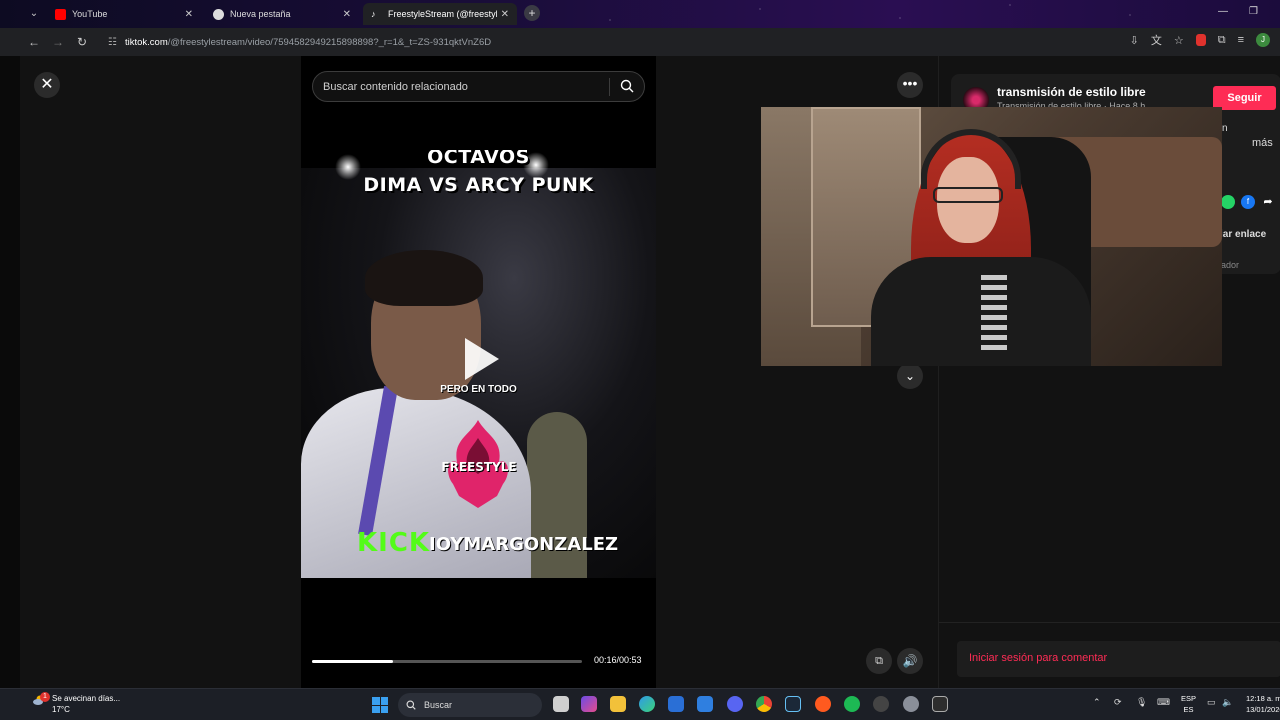 The image size is (1280, 720). What do you see at coordinates (440, 14) in the screenshot?
I see `tab-freestylestream: ♪ FreestyleStream (@freestylestre ✕` at bounding box center [440, 14].